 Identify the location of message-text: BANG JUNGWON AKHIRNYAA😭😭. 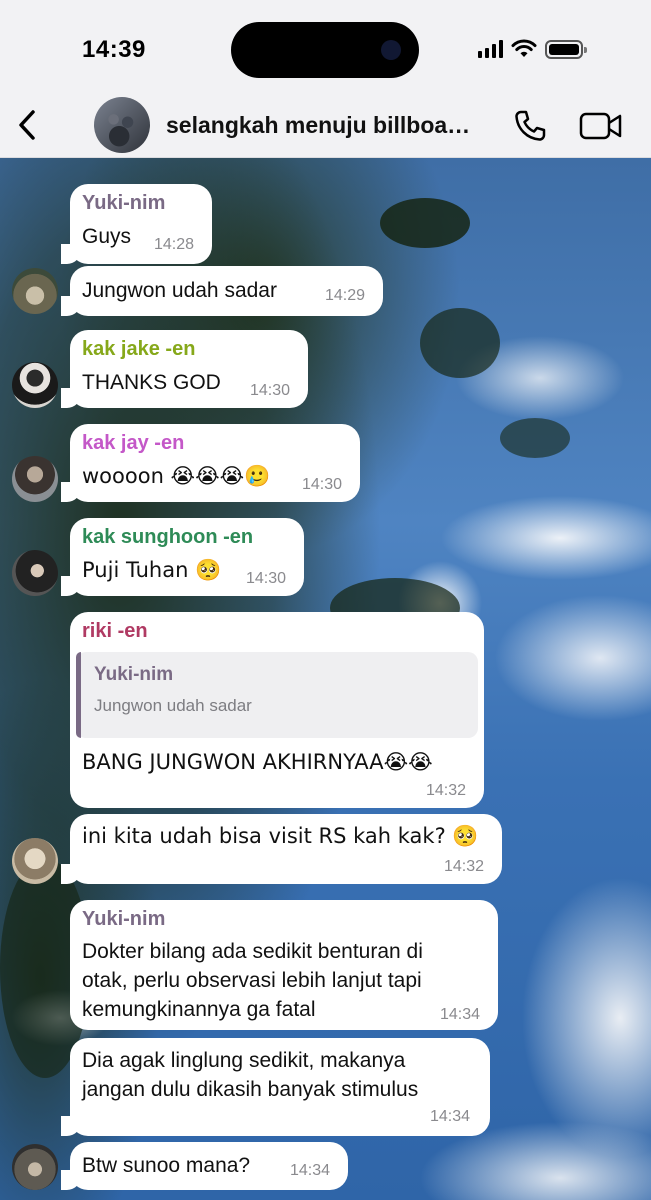
(257, 762).